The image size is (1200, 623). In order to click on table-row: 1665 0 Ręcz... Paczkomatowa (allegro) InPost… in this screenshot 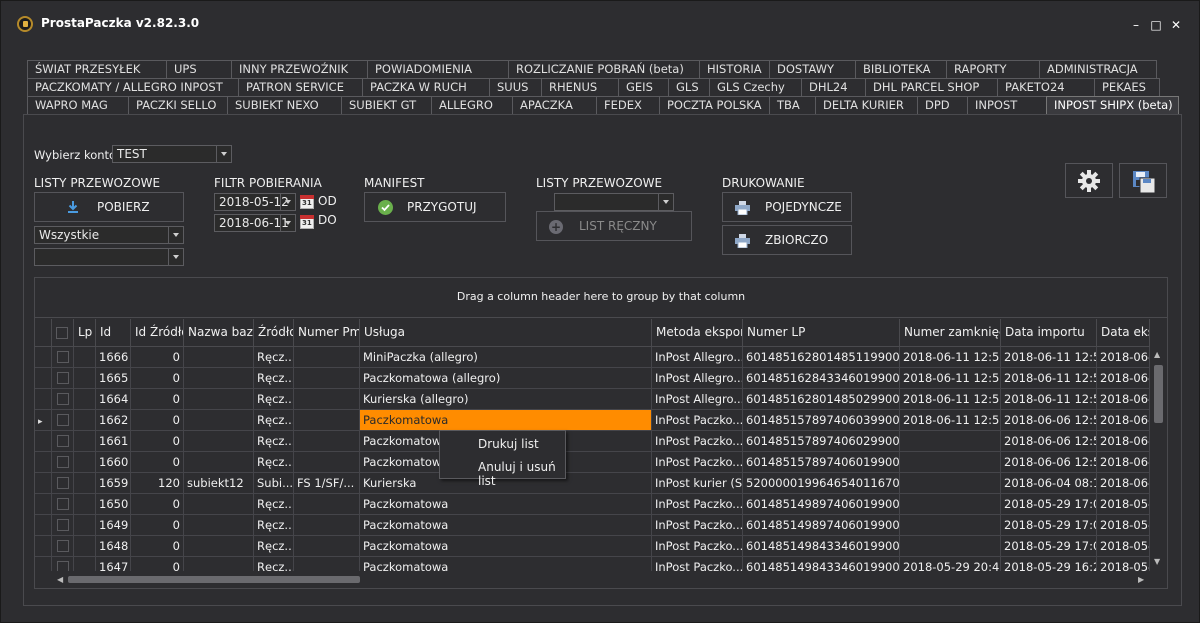, I will do `click(592, 378)`.